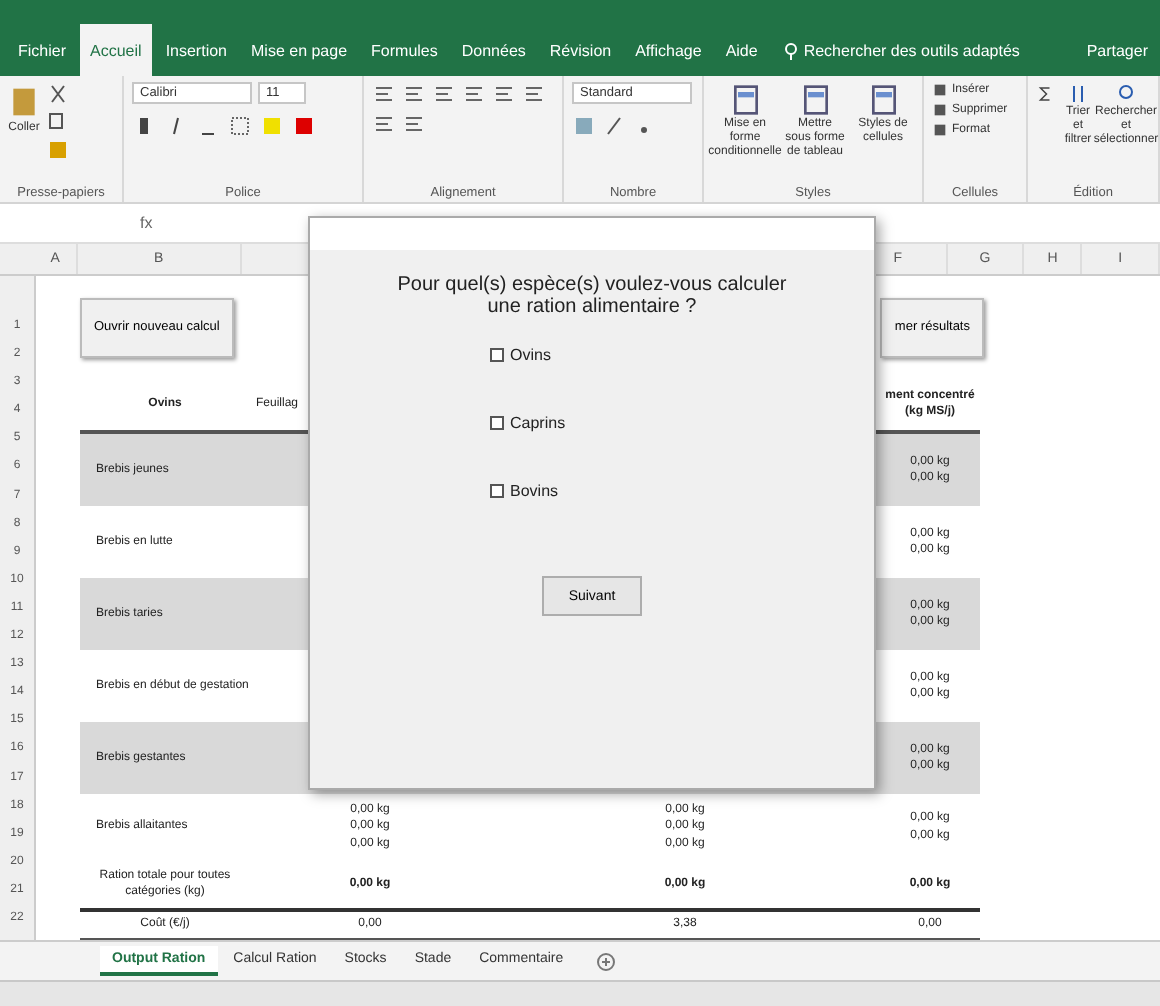 Image resolution: width=1160 pixels, height=1006 pixels. I want to click on font-color-icon, so click(304, 126).